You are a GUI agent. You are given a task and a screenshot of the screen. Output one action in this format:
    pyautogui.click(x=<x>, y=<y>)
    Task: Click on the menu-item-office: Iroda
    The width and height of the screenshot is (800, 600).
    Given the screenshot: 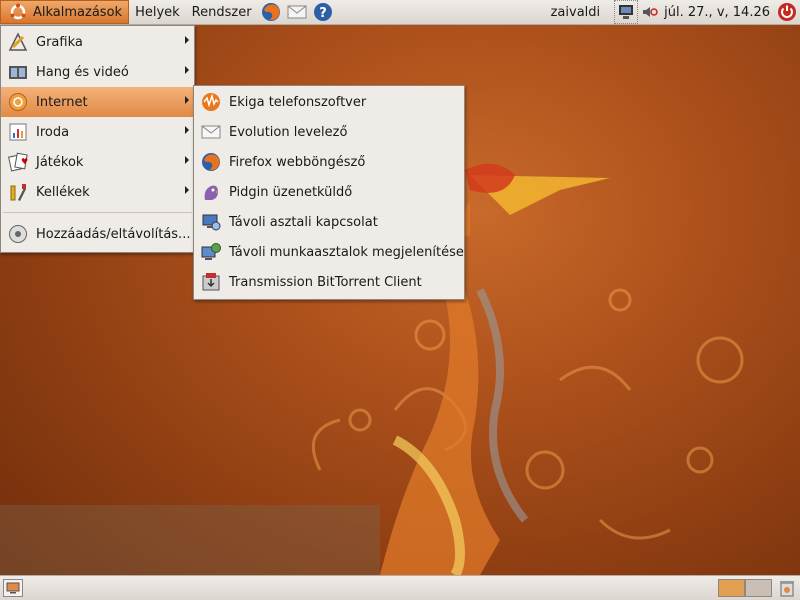 What is the action you would take?
    pyautogui.click(x=97, y=132)
    